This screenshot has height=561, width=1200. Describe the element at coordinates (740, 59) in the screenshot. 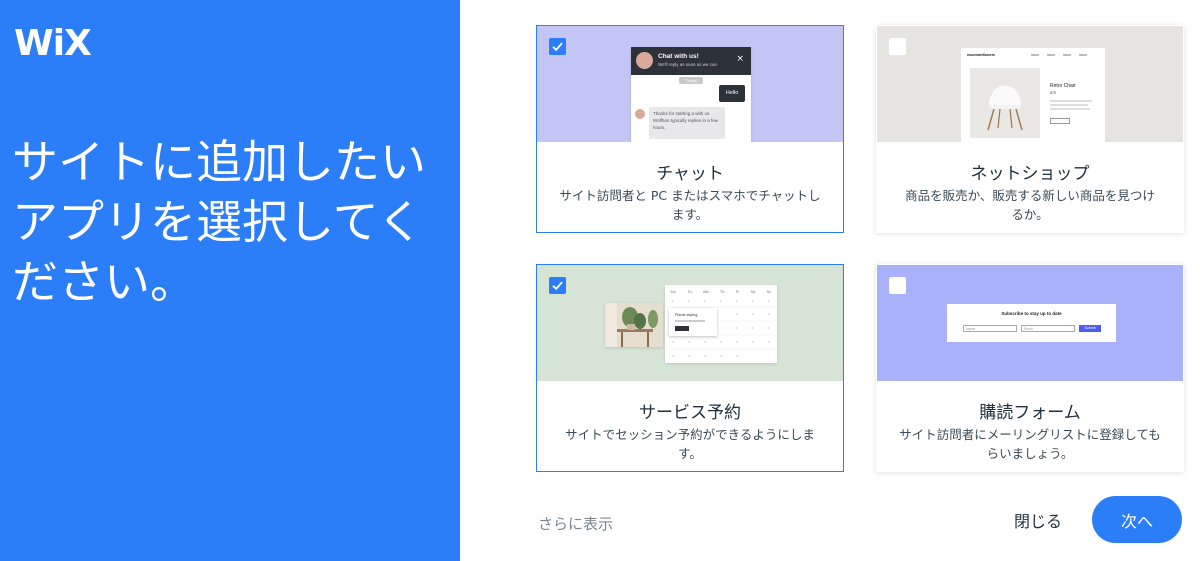

I see `close-icon: ×` at that location.